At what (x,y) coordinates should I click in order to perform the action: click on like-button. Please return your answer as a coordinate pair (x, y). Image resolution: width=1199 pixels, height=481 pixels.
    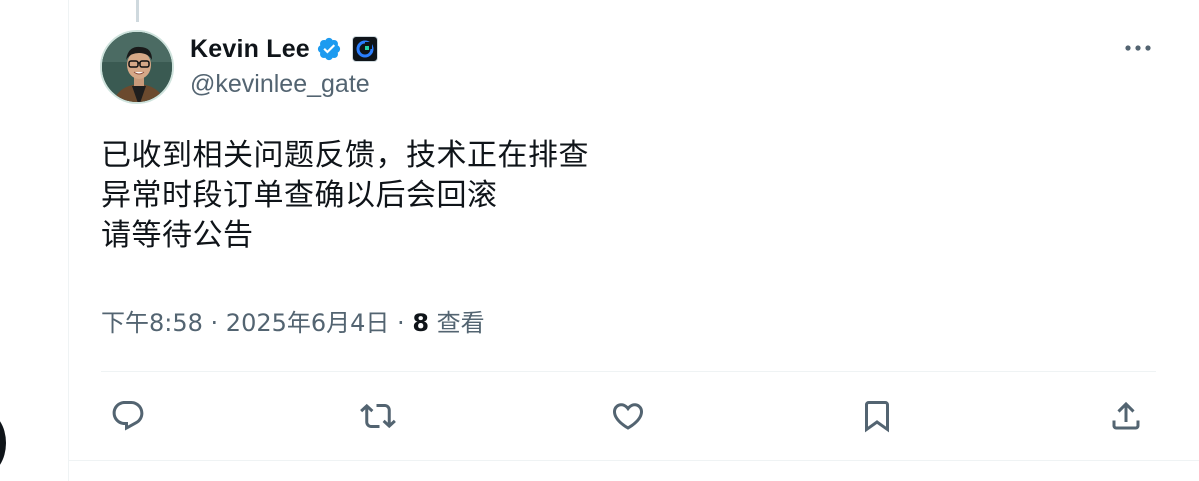
    Looking at the image, I should click on (628, 416).